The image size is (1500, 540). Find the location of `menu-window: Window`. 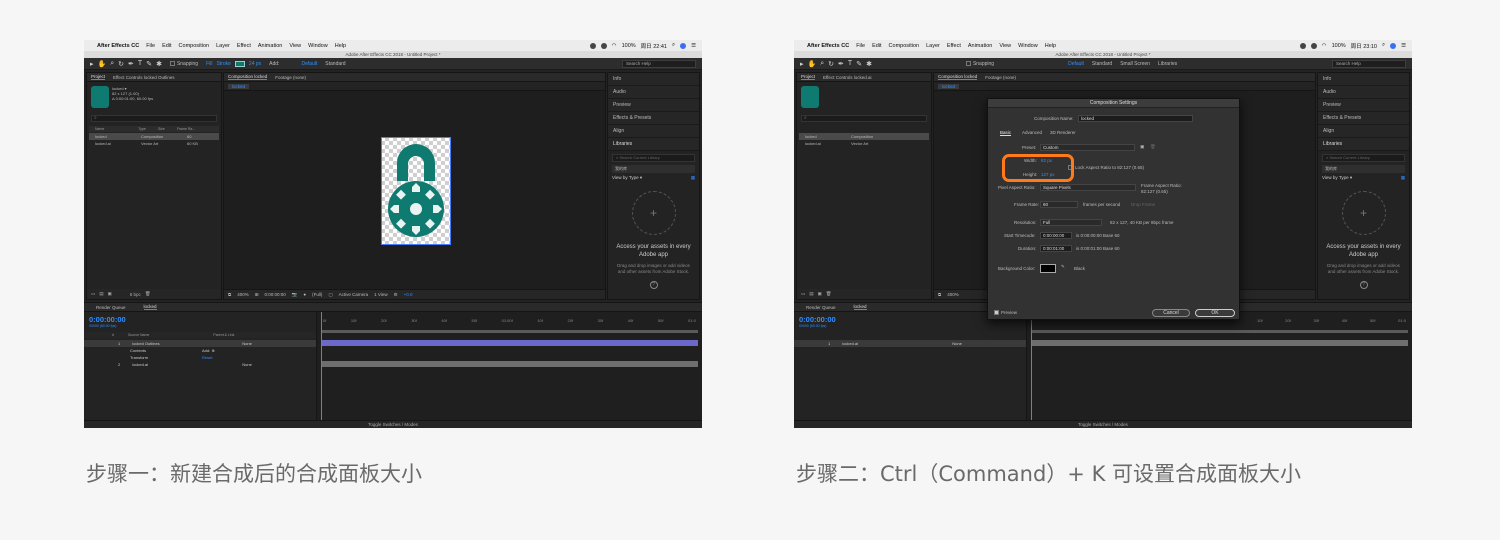

menu-window: Window is located at coordinates (318, 46).